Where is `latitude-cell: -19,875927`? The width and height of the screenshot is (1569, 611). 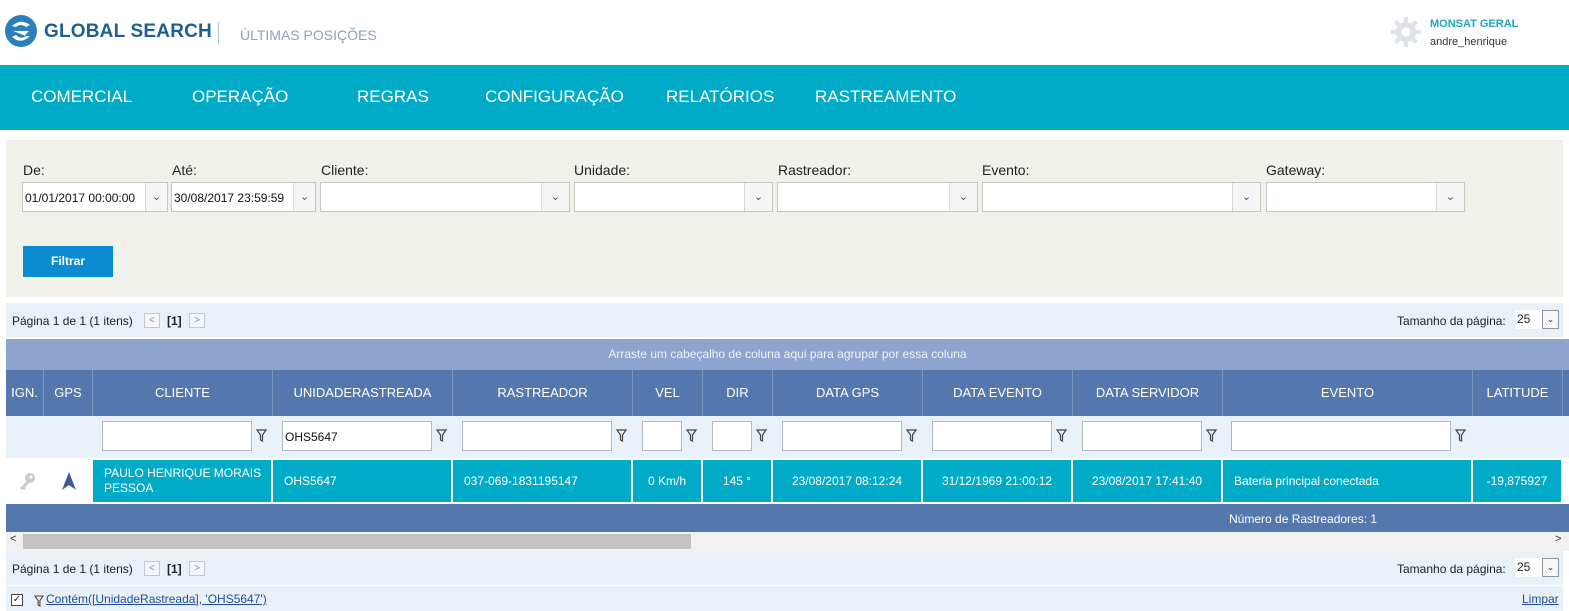 latitude-cell: -19,875927 is located at coordinates (1517, 481).